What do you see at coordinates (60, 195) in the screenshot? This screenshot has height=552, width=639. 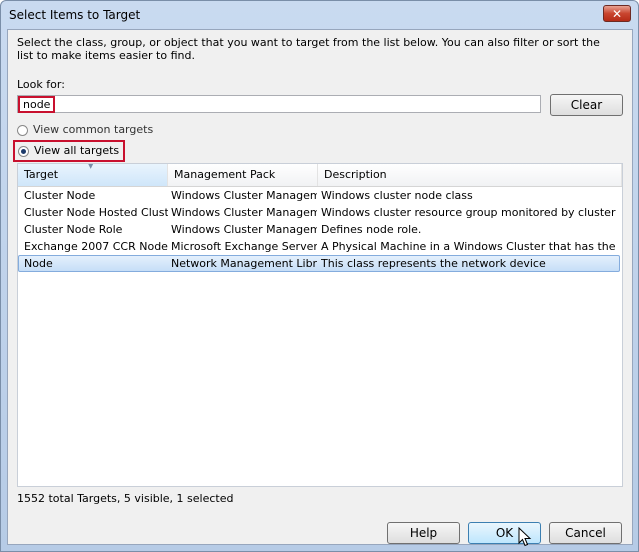 I see `target-cell: Cluster Node` at bounding box center [60, 195].